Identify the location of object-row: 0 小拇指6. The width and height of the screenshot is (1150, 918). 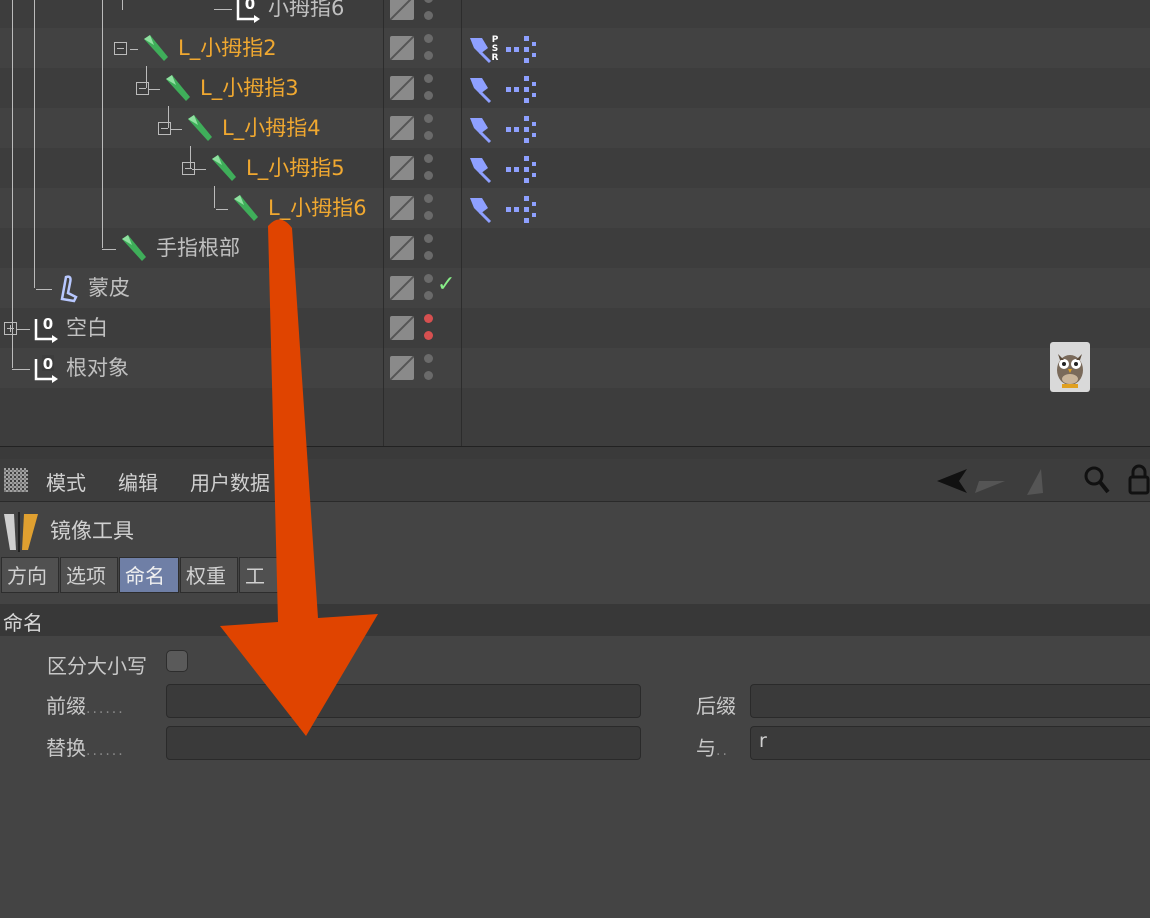
(575, 14).